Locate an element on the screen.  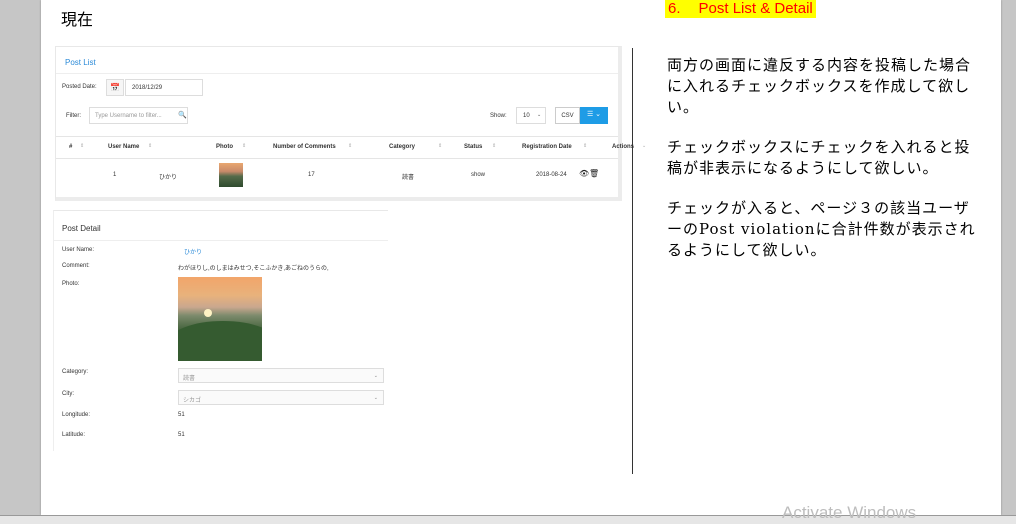
photo-label: Photo: is located at coordinates (71, 284).